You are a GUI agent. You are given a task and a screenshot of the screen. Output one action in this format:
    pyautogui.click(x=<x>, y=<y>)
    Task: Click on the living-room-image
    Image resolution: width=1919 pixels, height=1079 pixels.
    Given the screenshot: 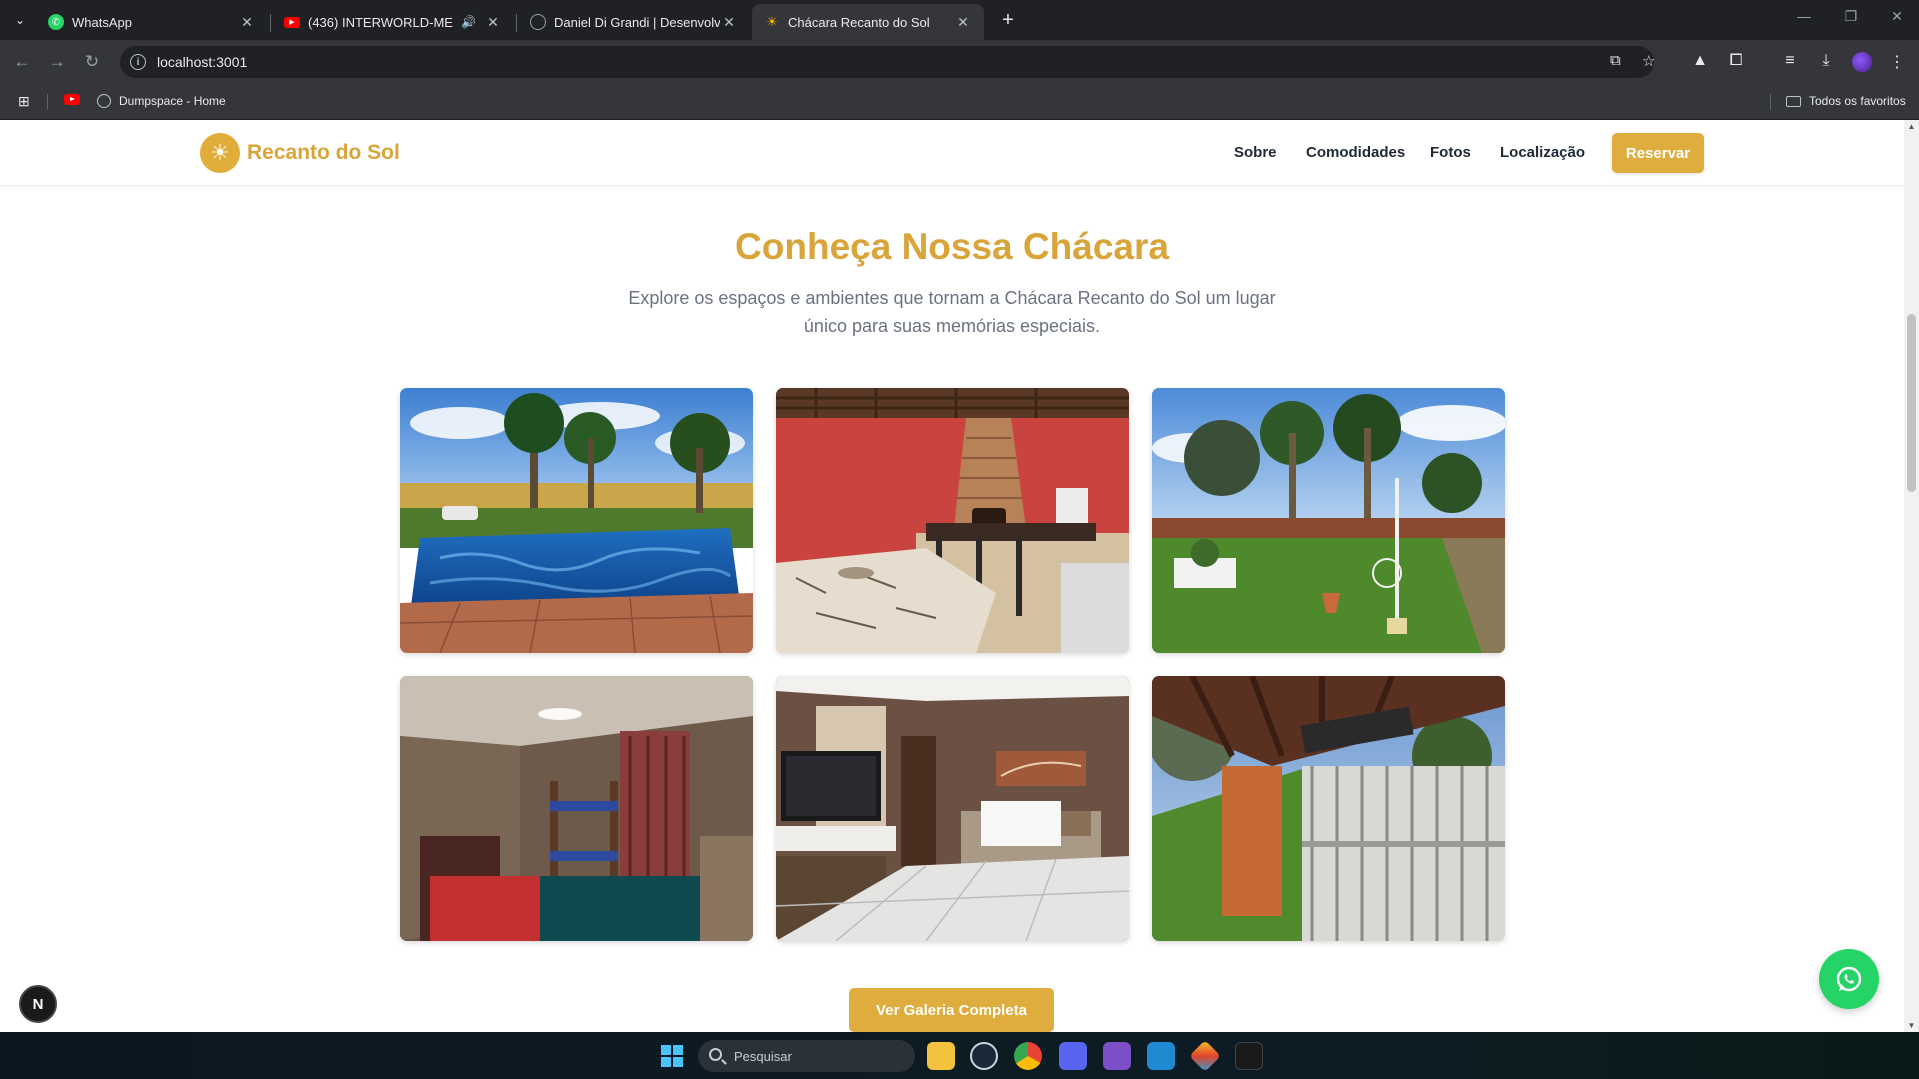 What is the action you would take?
    pyautogui.click(x=952, y=808)
    